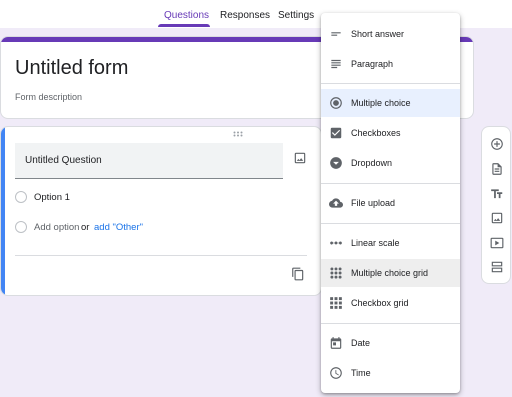 This screenshot has width=512, height=397. I want to click on cloud-upload-icon, so click(336, 203).